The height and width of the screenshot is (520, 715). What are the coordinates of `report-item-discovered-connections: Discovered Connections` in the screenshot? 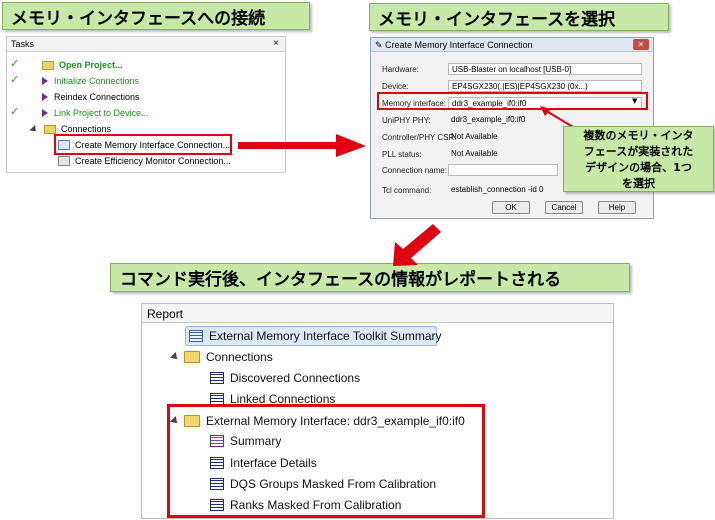 It's located at (285, 378).